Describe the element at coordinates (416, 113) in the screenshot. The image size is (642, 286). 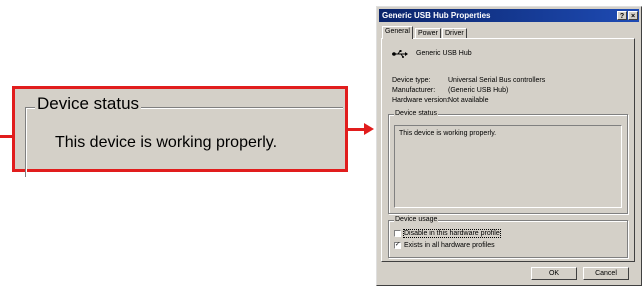
I see `device-status-legend: Device status` at that location.